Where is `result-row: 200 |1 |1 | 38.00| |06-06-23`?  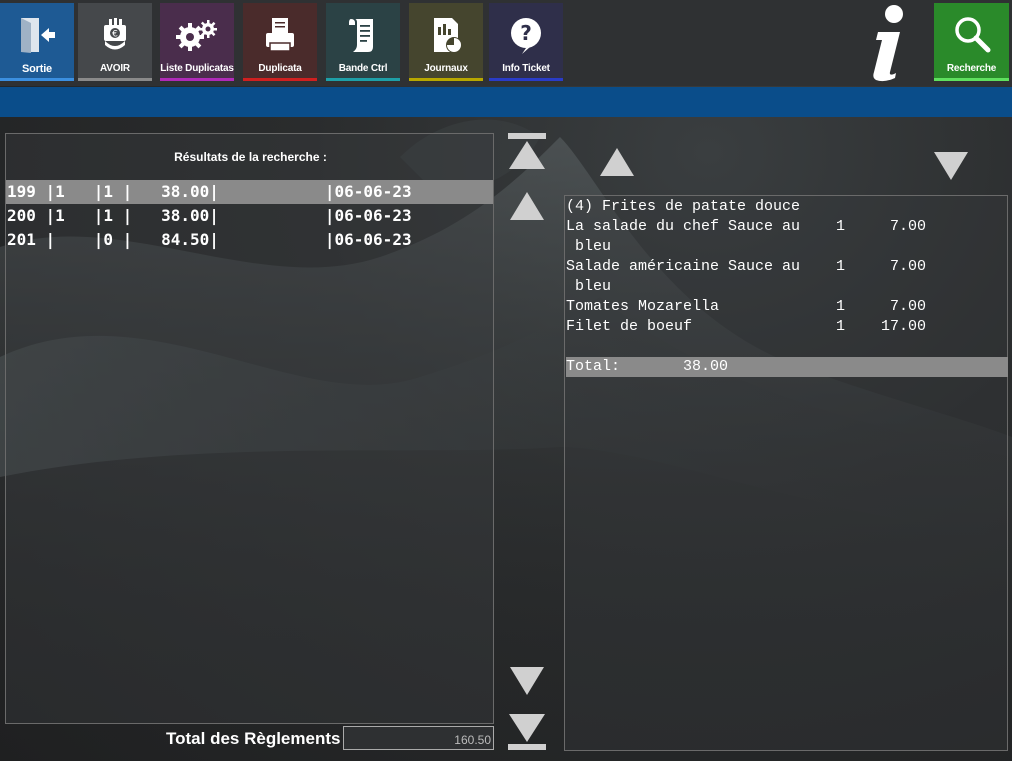
result-row: 200 |1 |1 | 38.00| |06-06-23 is located at coordinates (249, 216).